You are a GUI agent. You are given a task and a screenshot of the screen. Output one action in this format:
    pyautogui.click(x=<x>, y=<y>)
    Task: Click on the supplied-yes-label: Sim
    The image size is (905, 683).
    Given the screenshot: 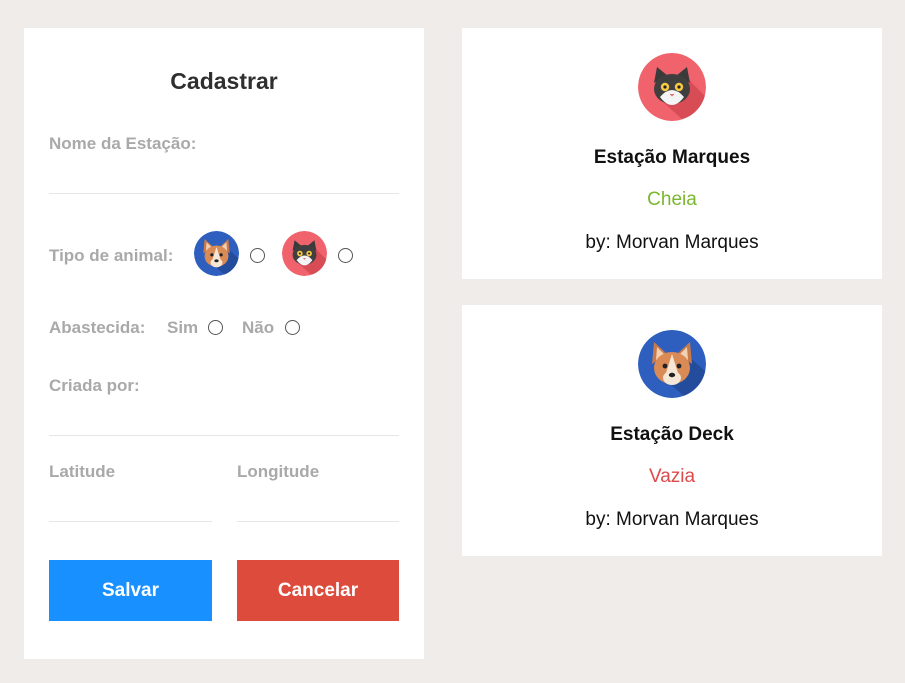 What is the action you would take?
    pyautogui.click(x=183, y=327)
    